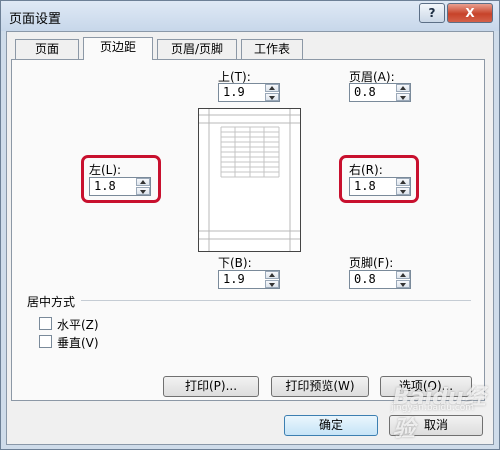  What do you see at coordinates (331, 425) in the screenshot?
I see `ok-button: 确定` at bounding box center [331, 425].